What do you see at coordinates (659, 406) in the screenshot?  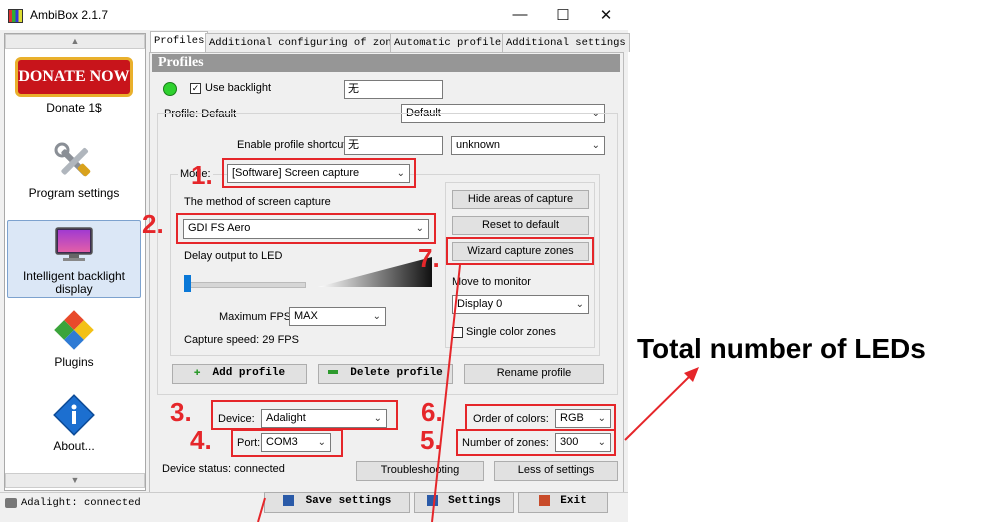 I see `arrow-line-total-leds` at bounding box center [659, 406].